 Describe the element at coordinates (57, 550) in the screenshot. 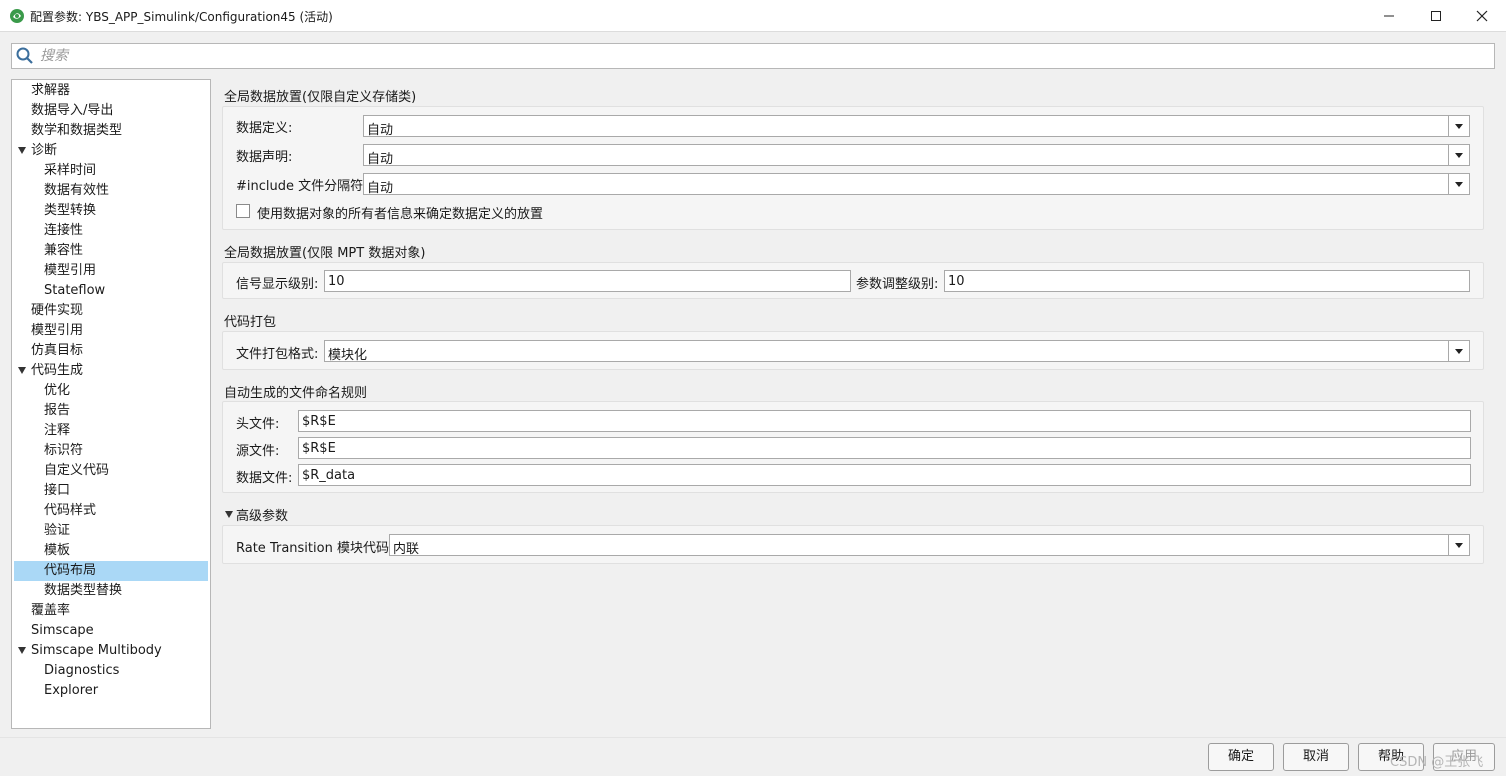

I see `tree-item-label: 模板` at that location.